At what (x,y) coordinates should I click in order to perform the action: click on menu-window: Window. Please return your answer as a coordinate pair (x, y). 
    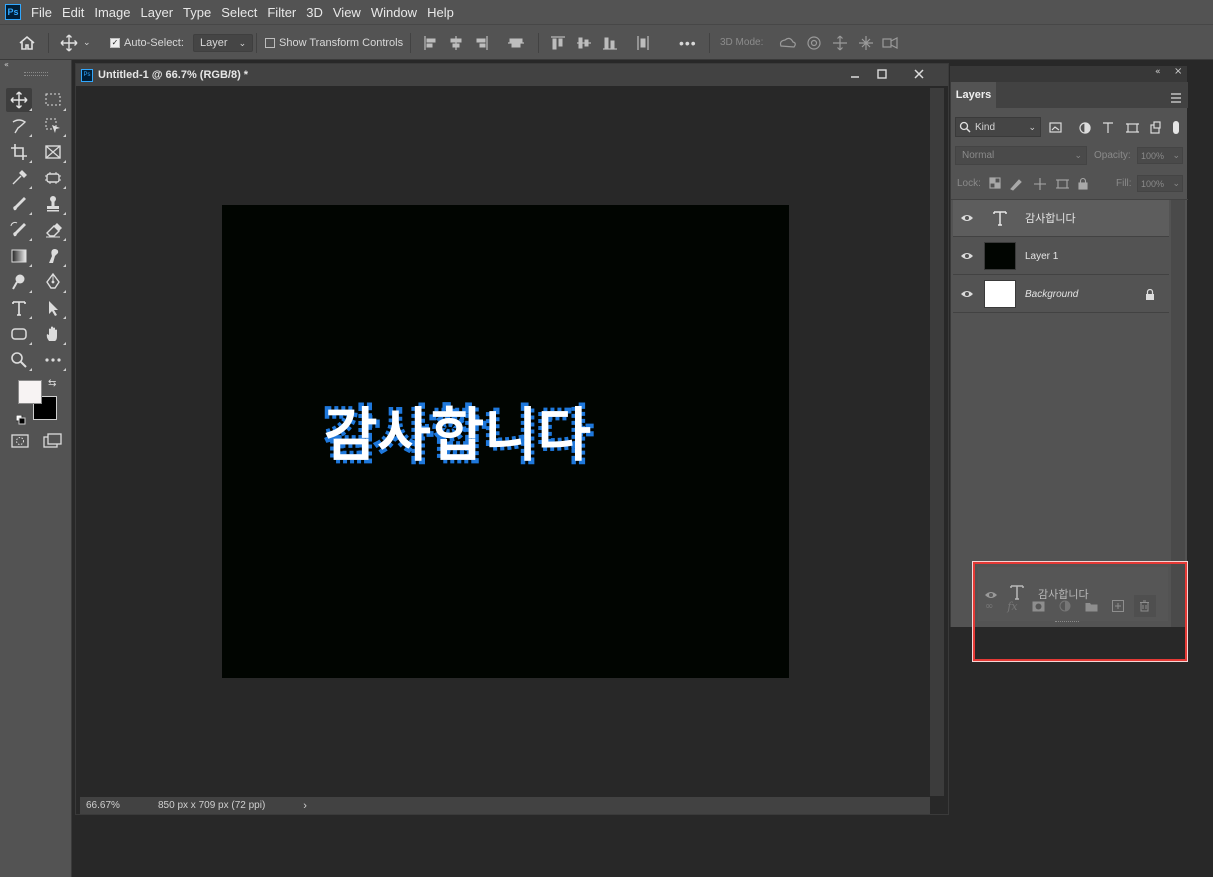
    Looking at the image, I should click on (394, 12).